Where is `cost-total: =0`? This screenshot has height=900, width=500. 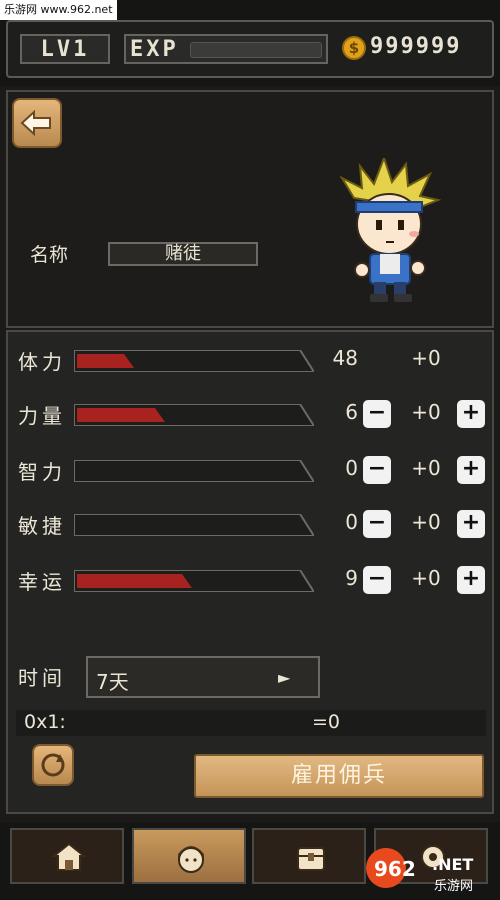
cost-total: =0 is located at coordinates (326, 722).